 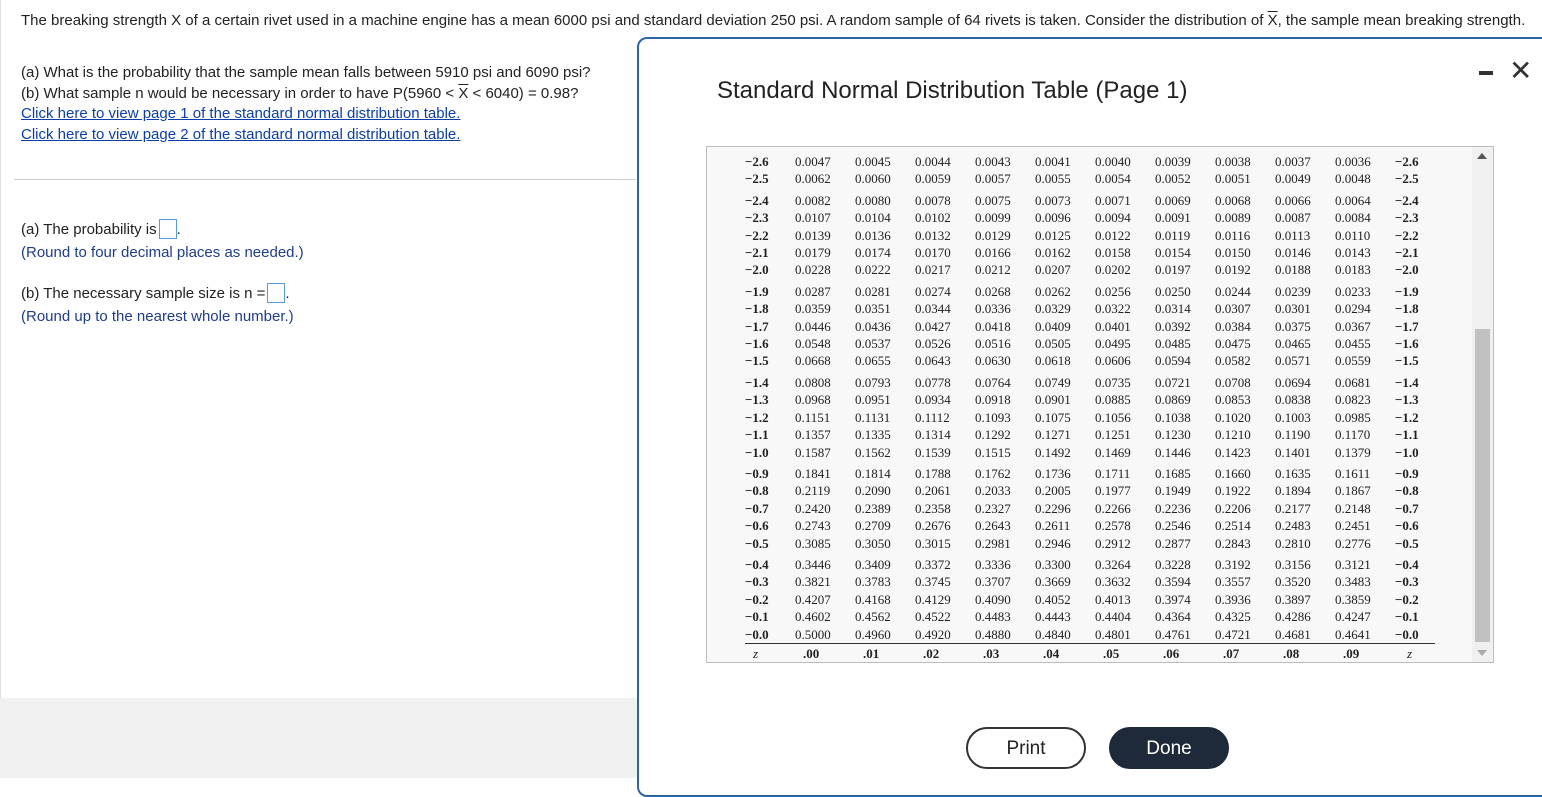 What do you see at coordinates (1053, 235) in the screenshot?
I see `probability-cell: 0.0125` at bounding box center [1053, 235].